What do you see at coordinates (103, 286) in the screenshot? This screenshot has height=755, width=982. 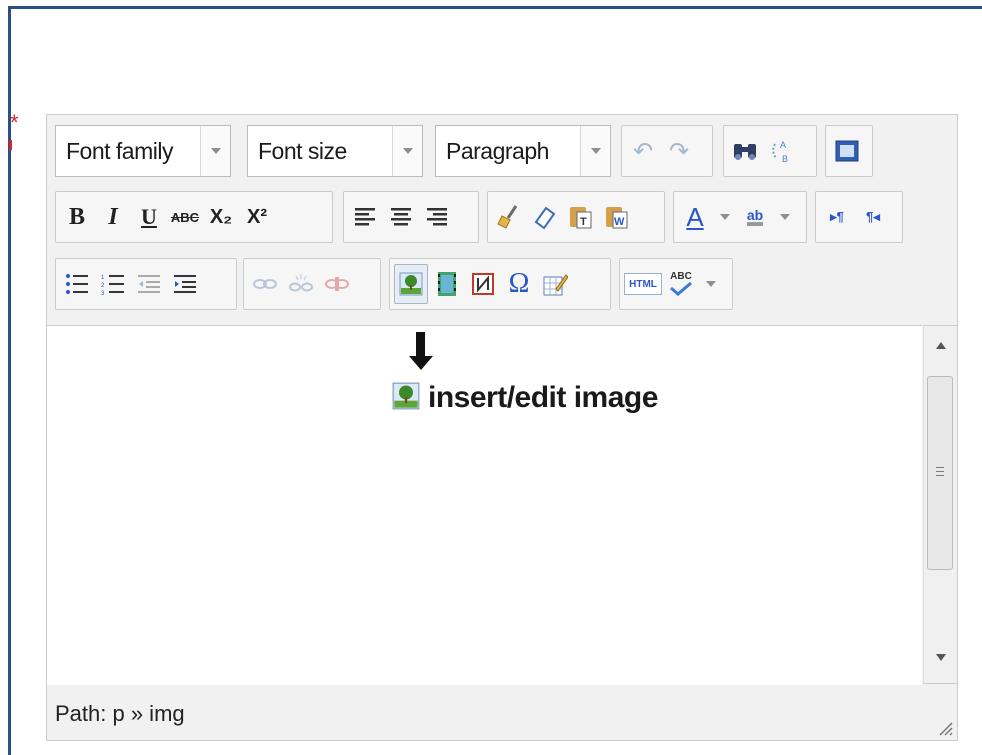 I see `svg-text: 2` at bounding box center [103, 286].